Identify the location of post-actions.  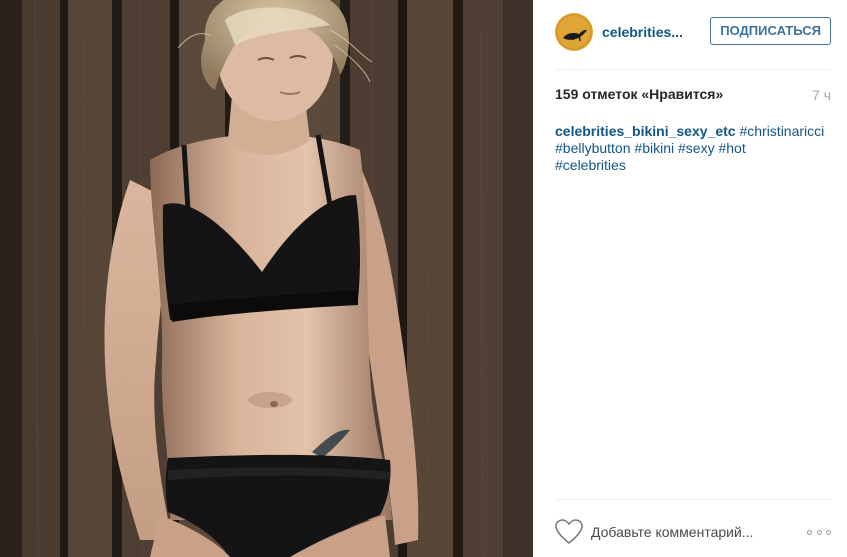
(693, 532).